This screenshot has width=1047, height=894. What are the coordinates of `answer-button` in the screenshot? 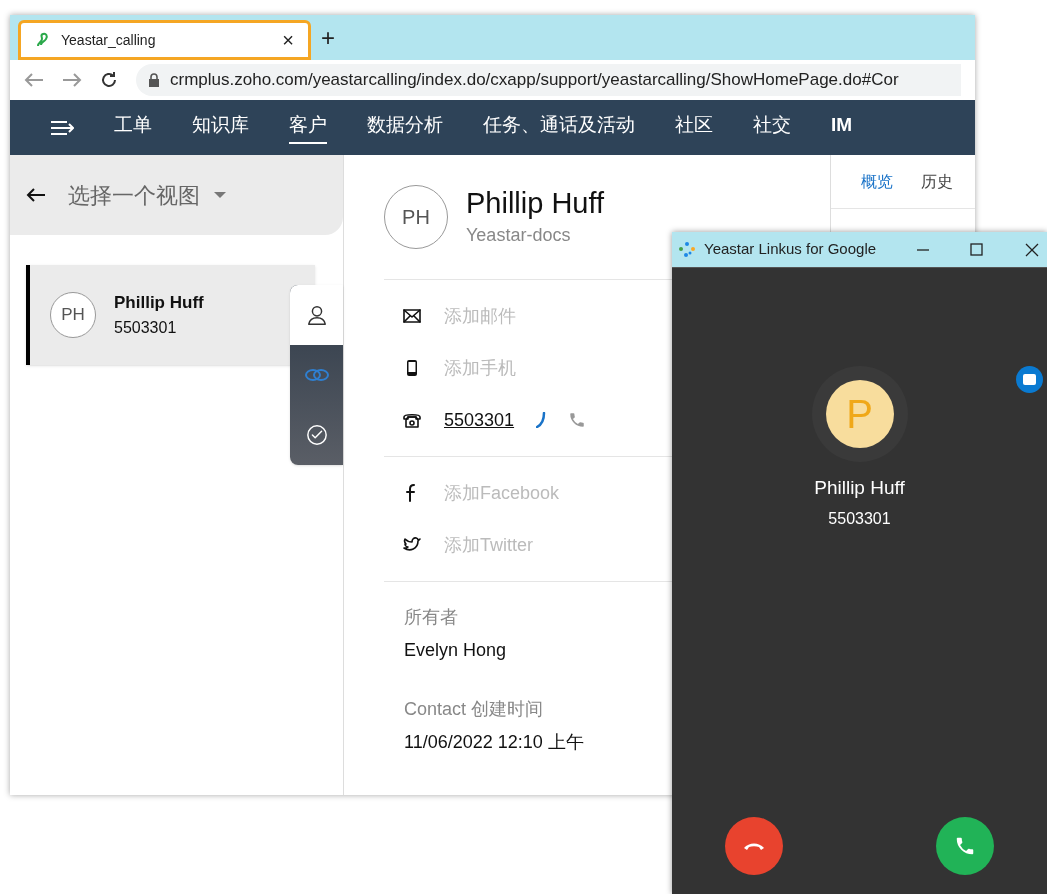 It's located at (965, 845).